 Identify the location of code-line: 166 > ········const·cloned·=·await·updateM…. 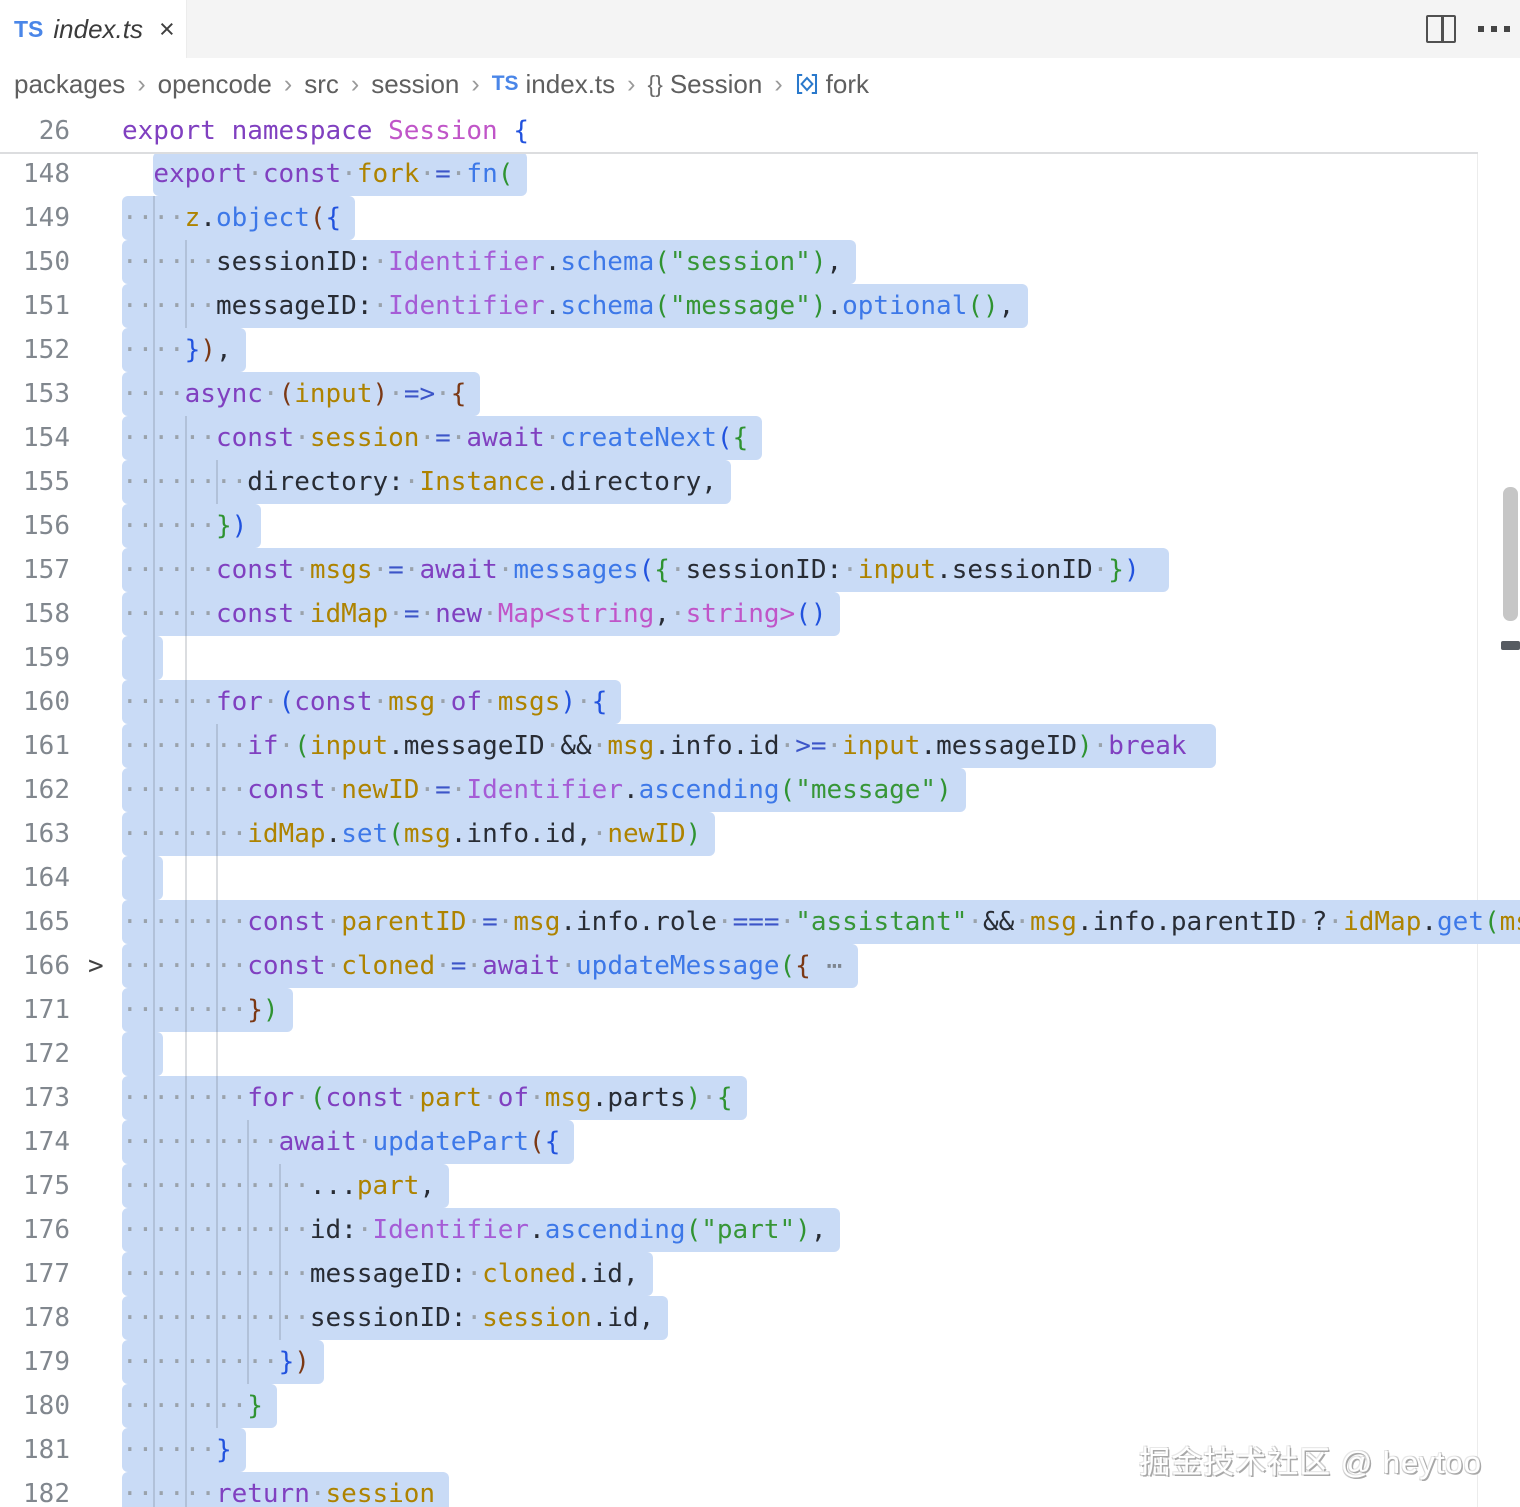
(760, 966).